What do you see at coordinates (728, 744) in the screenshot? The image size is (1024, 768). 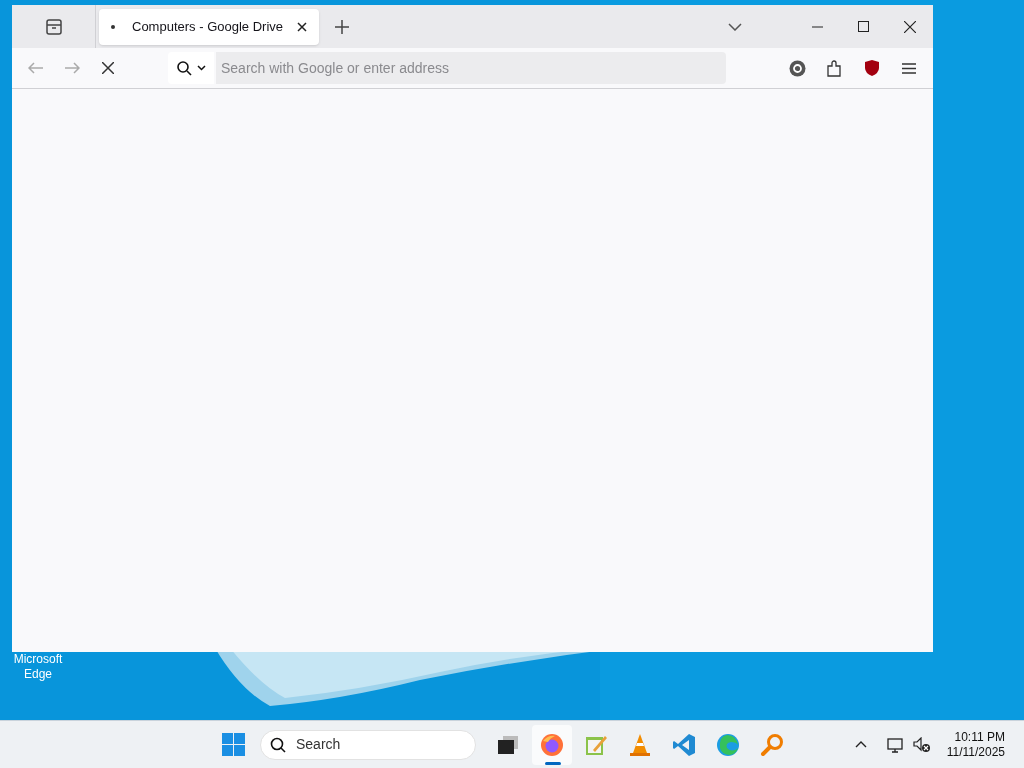 I see `wave-globe-icon` at bounding box center [728, 744].